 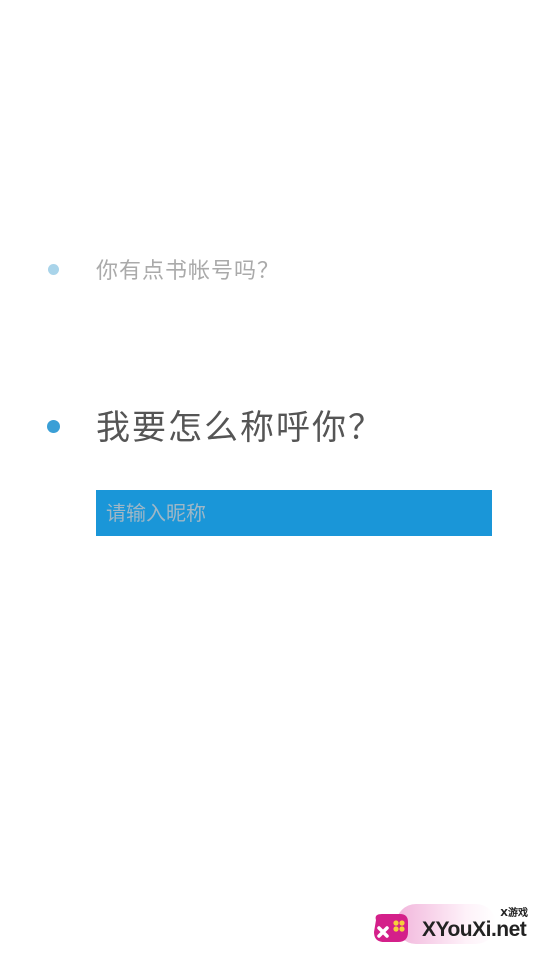 What do you see at coordinates (514, 913) in the screenshot?
I see `watermark-tag: X游戏` at bounding box center [514, 913].